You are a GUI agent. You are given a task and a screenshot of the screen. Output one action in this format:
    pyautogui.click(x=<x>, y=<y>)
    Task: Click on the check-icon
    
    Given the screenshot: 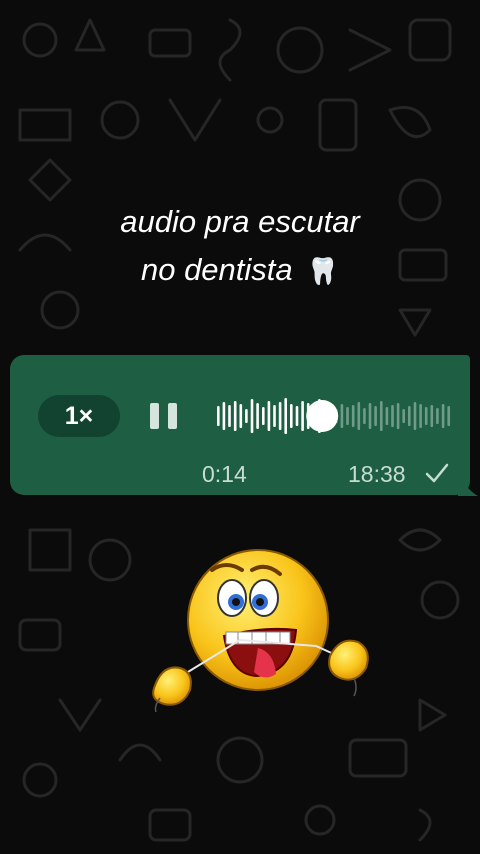 What is the action you would take?
    pyautogui.click(x=437, y=473)
    